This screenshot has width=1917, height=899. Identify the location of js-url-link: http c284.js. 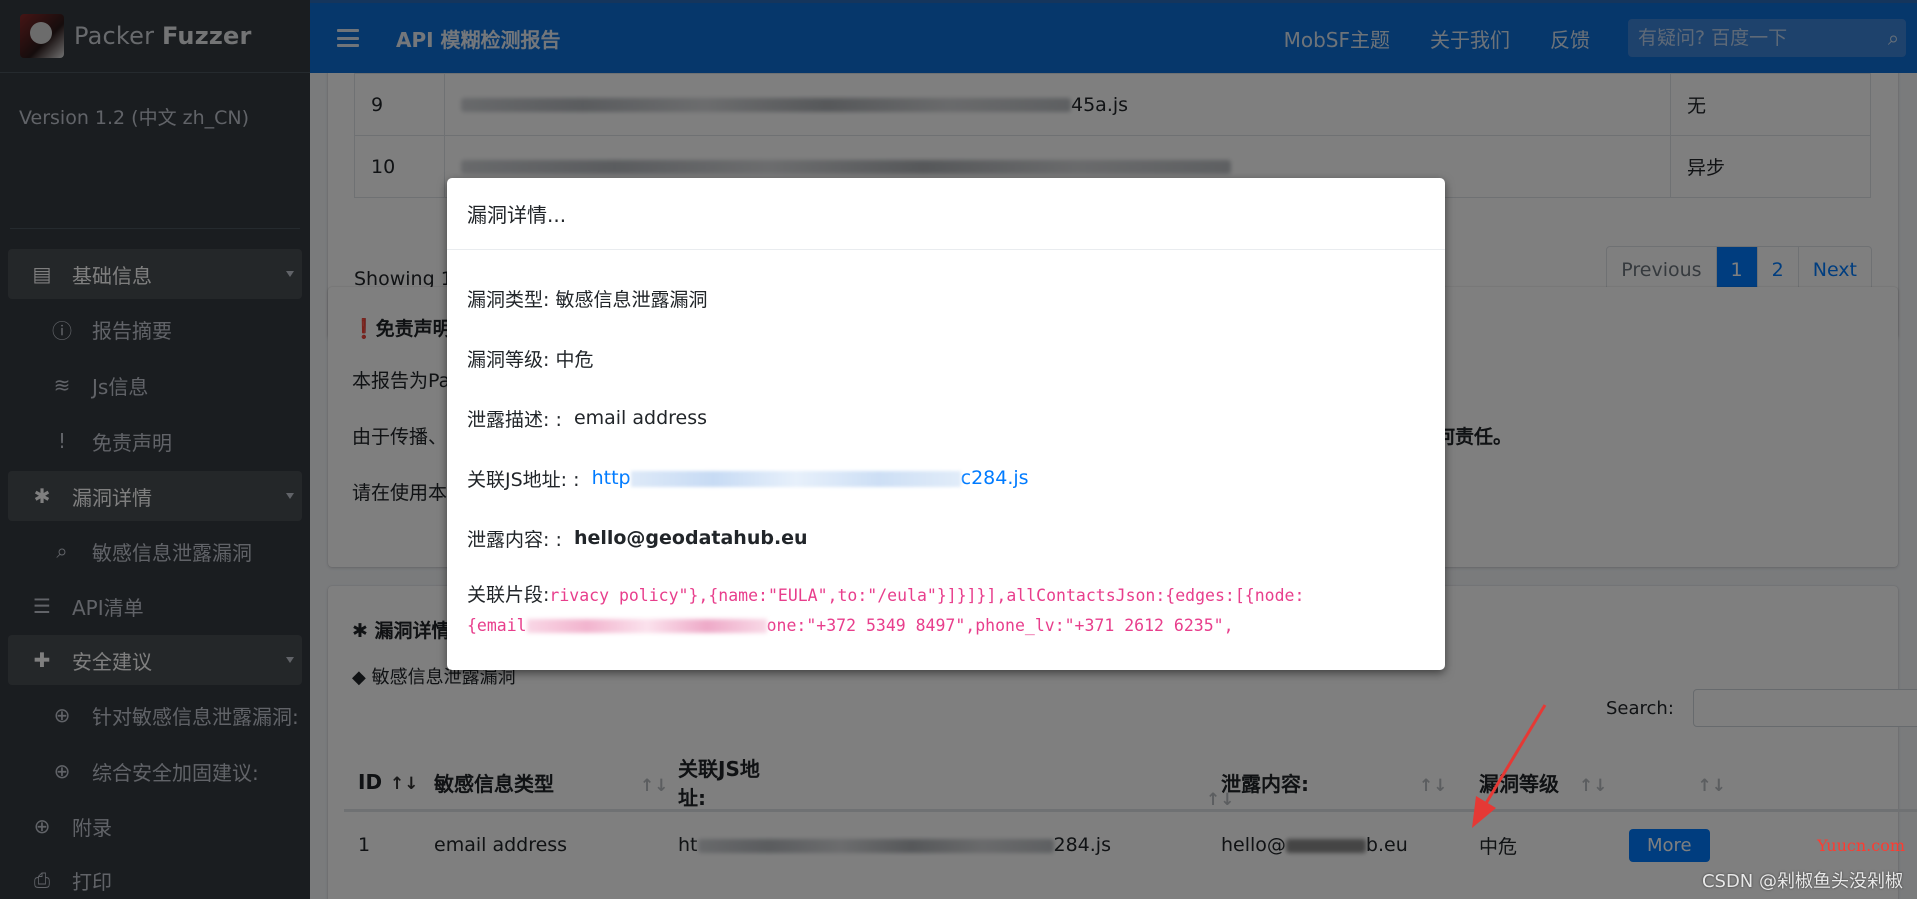
(810, 478).